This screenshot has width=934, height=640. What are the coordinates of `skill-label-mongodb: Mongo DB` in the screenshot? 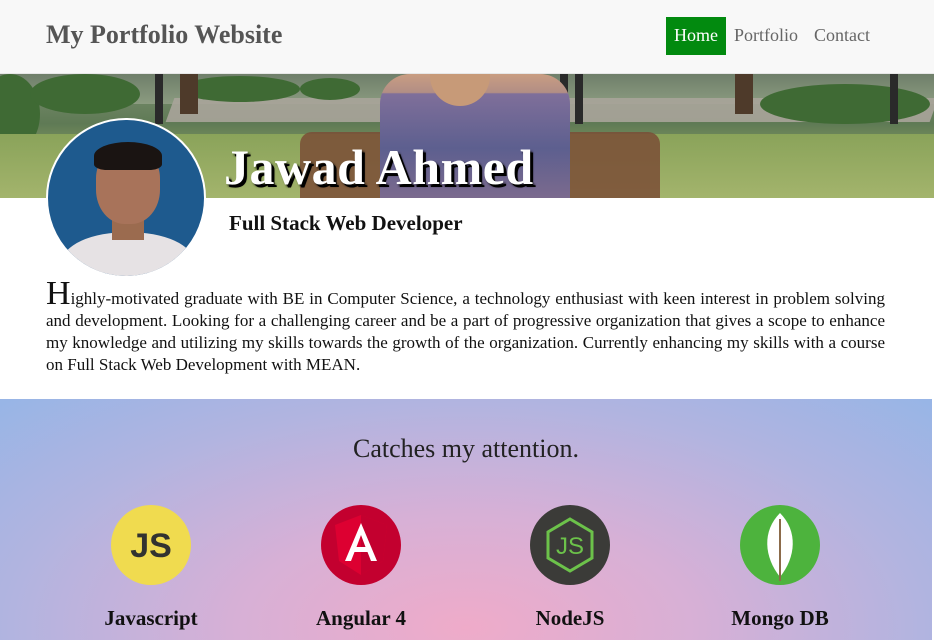 It's located at (780, 618).